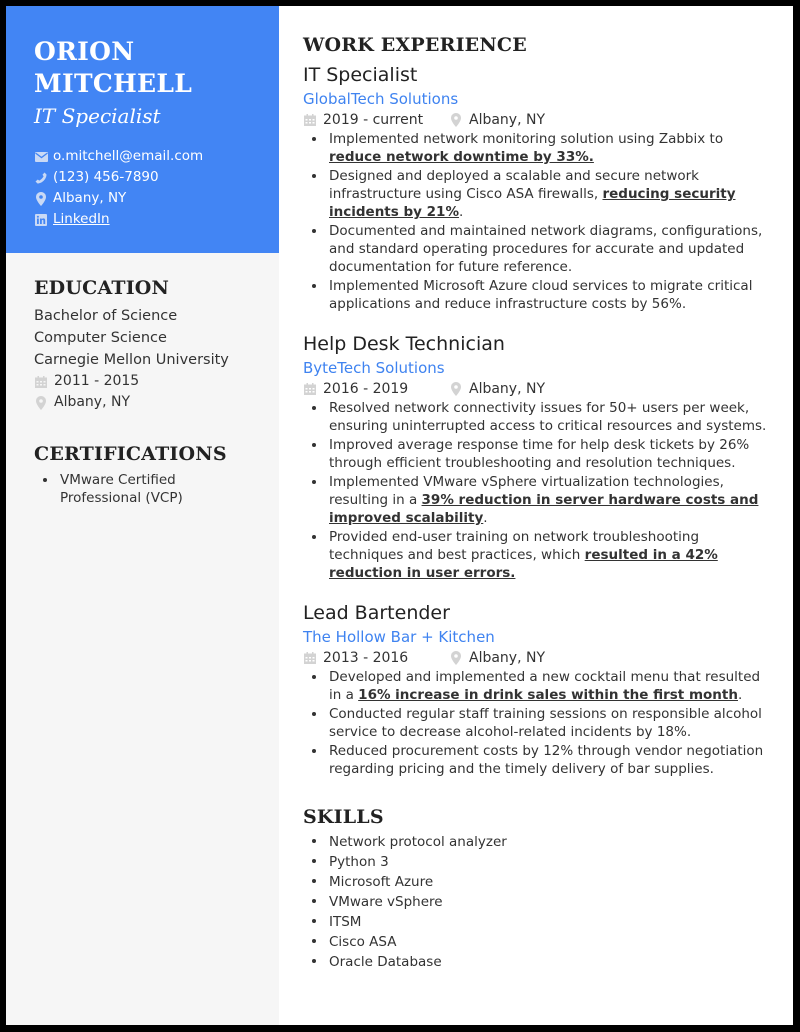 This screenshot has width=800, height=1032. I want to click on job-title: IT Specialist, so click(360, 75).